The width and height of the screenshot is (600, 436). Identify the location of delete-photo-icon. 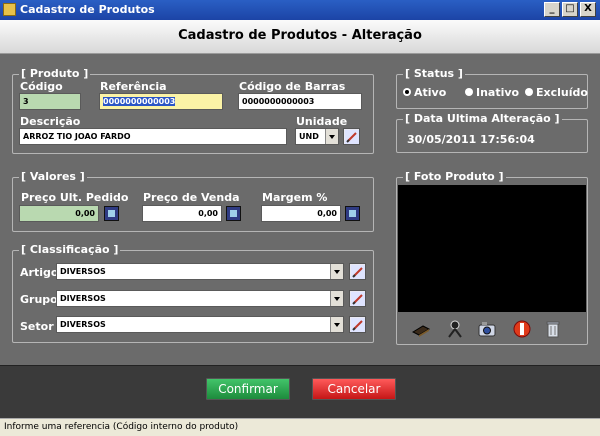
(522, 329).